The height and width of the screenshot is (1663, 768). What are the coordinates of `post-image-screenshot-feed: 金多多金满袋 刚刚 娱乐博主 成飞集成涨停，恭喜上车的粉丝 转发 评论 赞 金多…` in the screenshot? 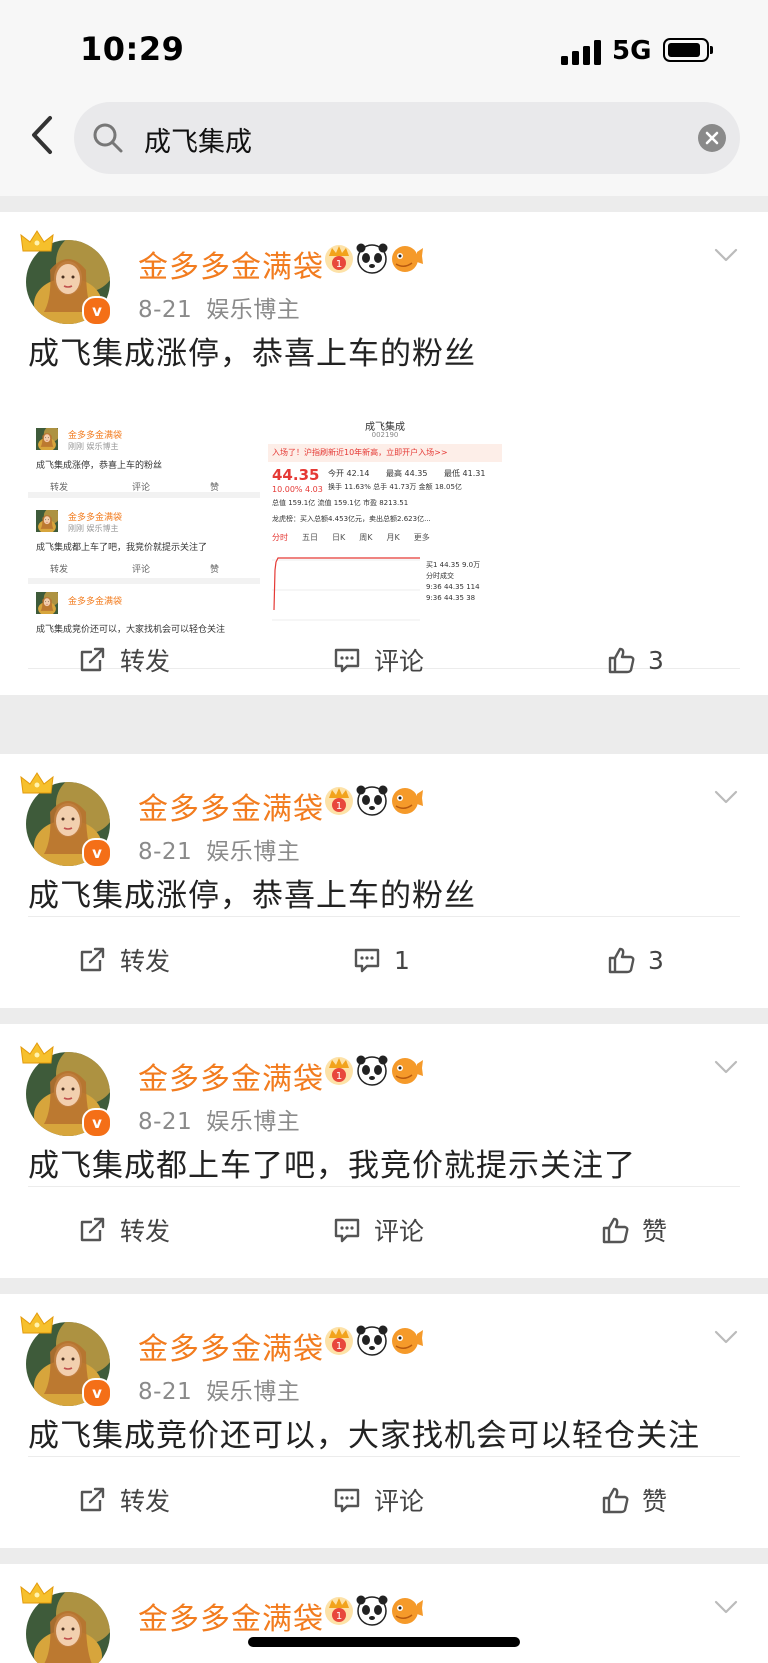 It's located at (144, 523).